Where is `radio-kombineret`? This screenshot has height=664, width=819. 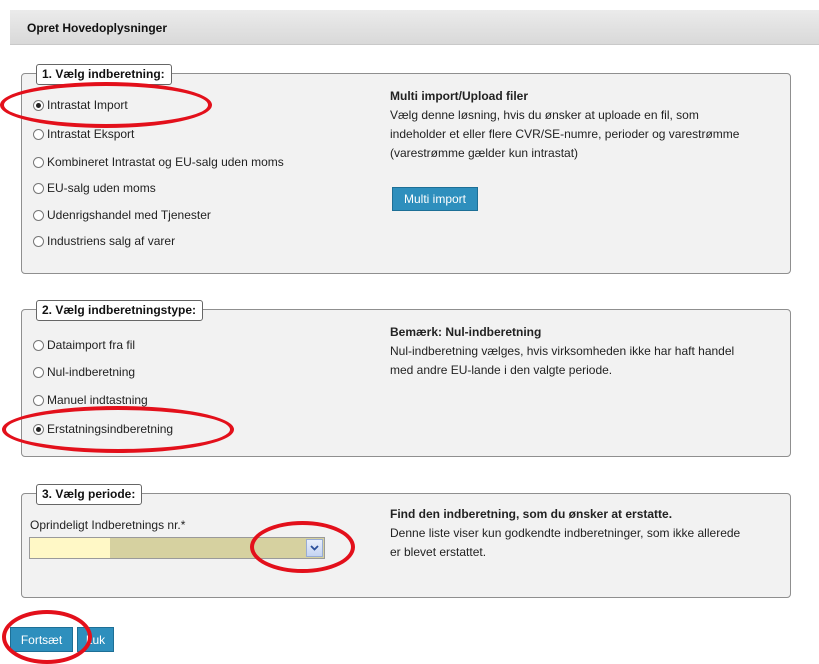 radio-kombineret is located at coordinates (38, 162).